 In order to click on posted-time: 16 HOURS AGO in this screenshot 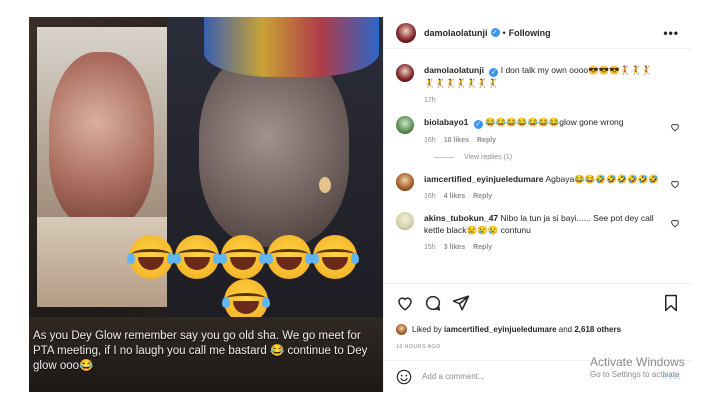, I will do `click(538, 347)`.